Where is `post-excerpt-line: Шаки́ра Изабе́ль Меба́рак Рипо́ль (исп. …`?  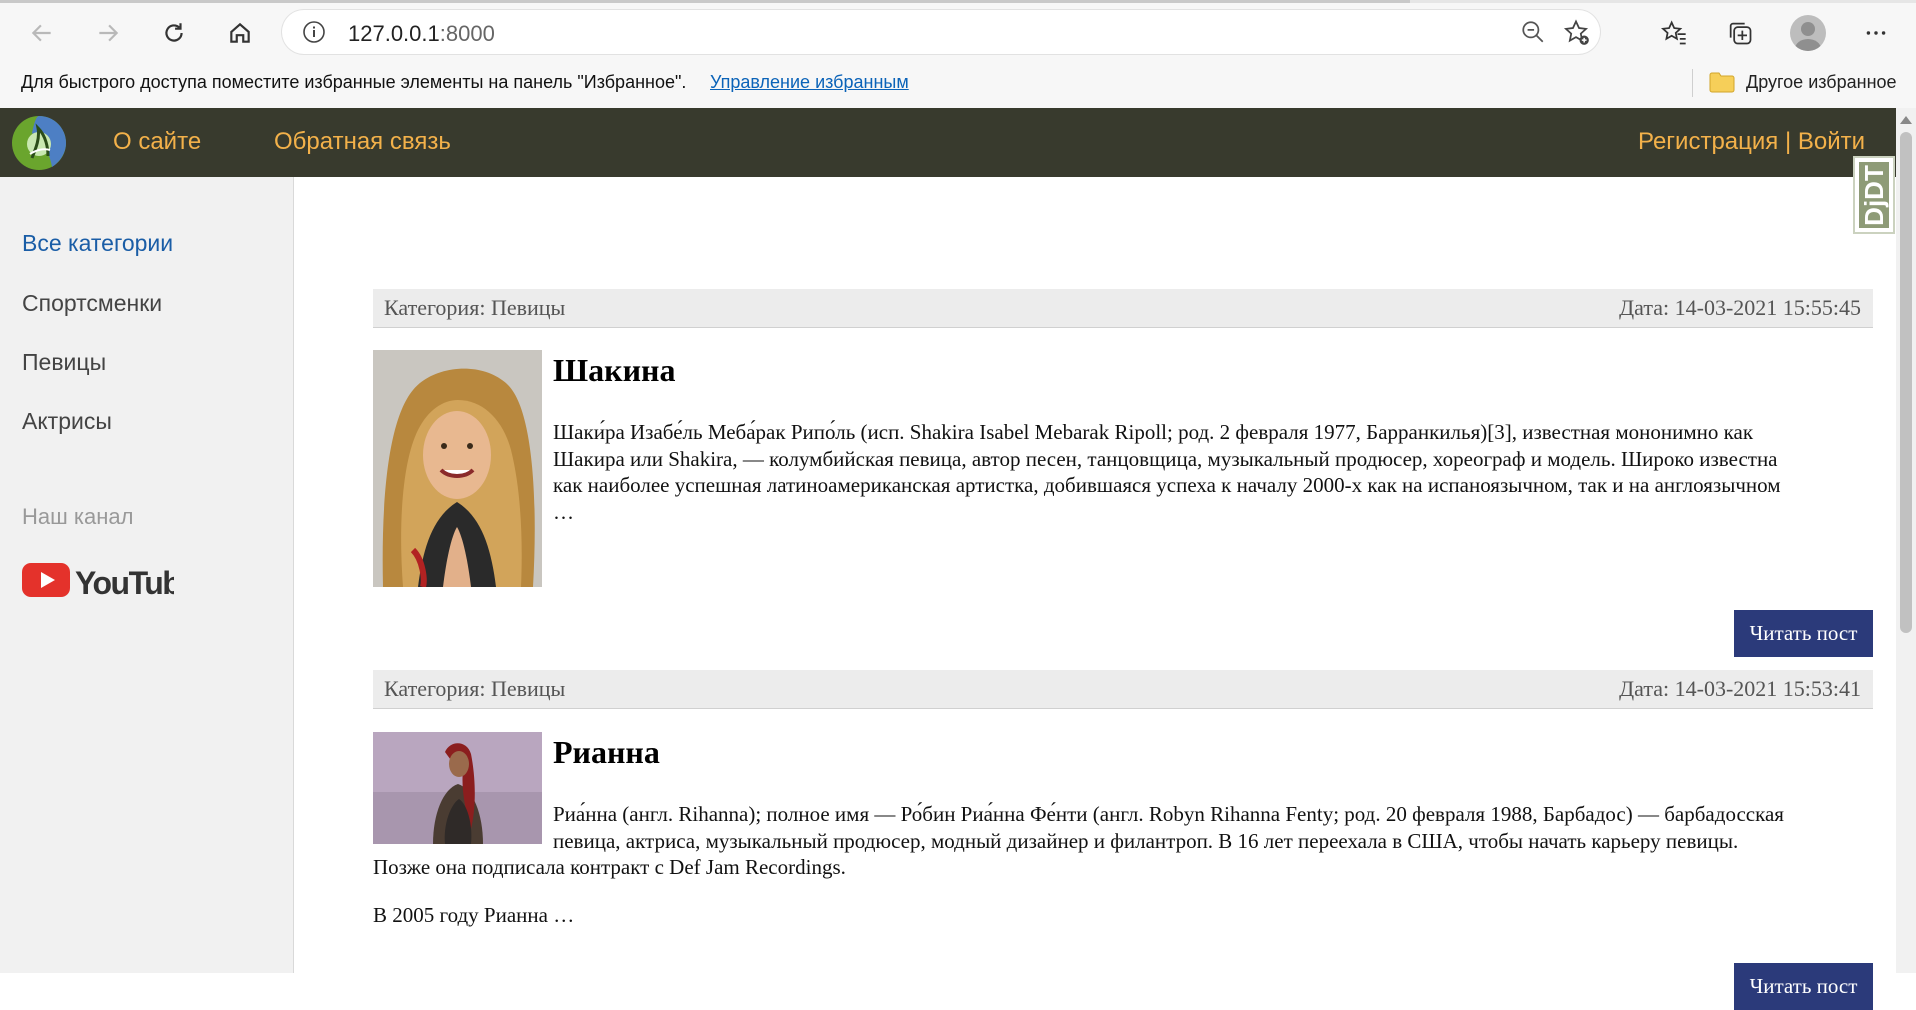
post-excerpt-line: Шаки́ра Изабе́ль Меба́рак Рипо́ль (исп. … is located at coordinates (1153, 432).